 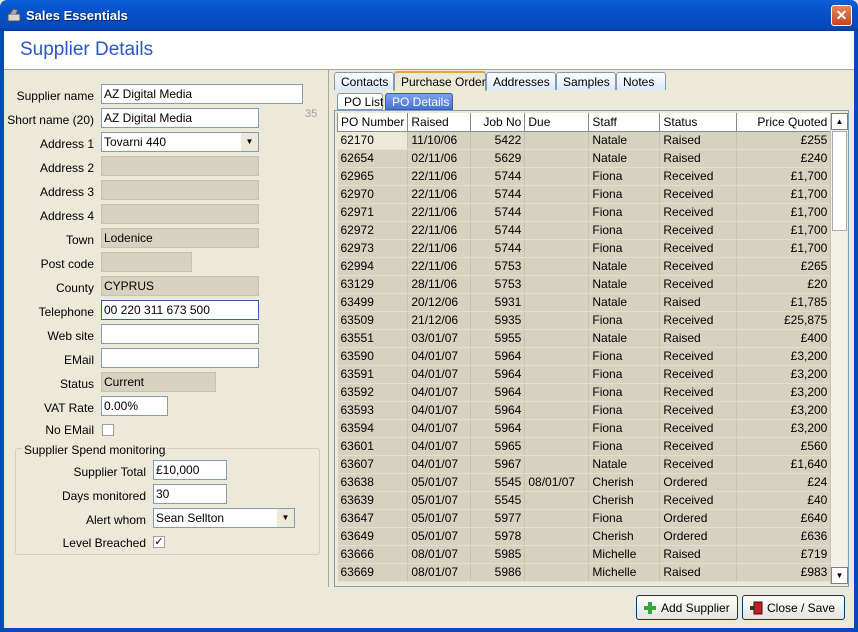 What do you see at coordinates (839, 348) in the screenshot?
I see `vertical-scrollbar: ▲ ▼` at bounding box center [839, 348].